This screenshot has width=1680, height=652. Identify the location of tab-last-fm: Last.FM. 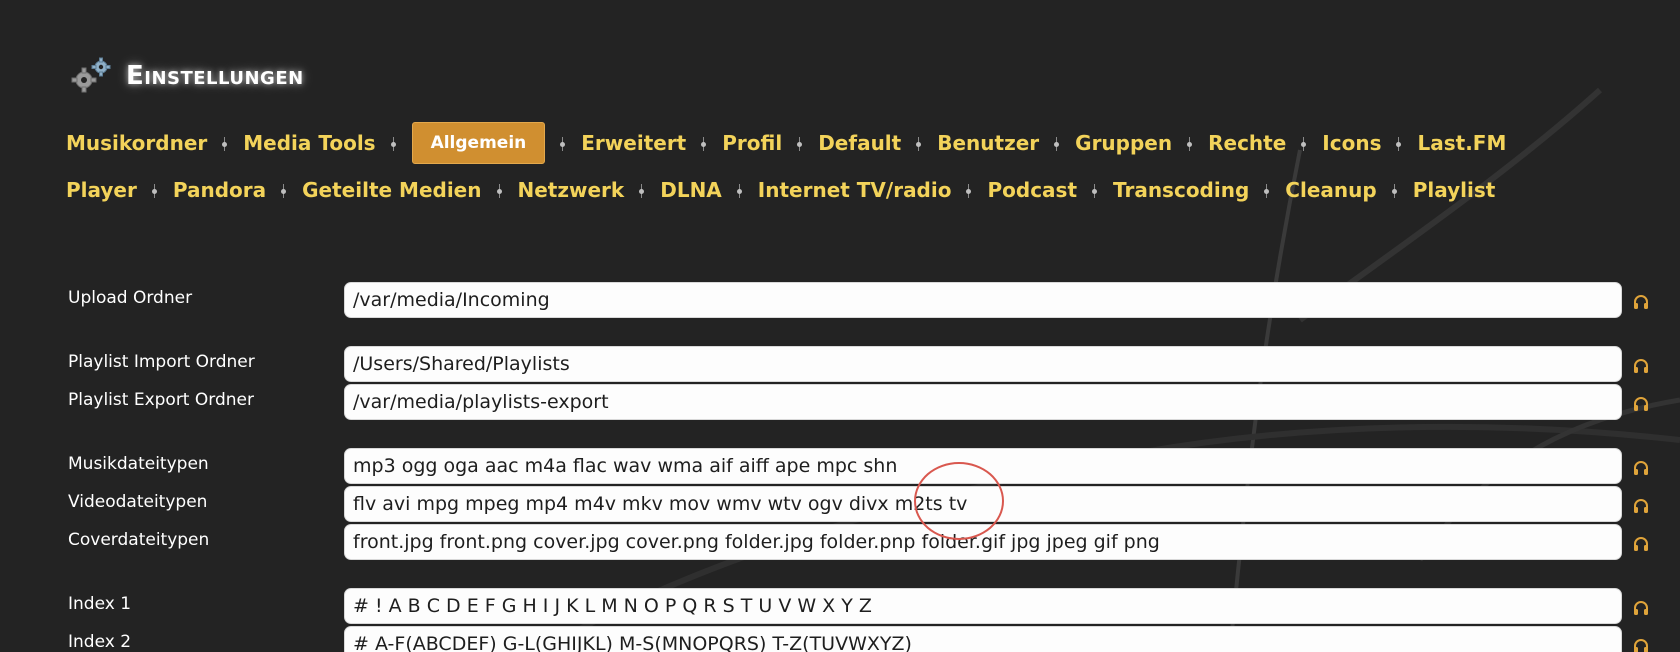
(1461, 143).